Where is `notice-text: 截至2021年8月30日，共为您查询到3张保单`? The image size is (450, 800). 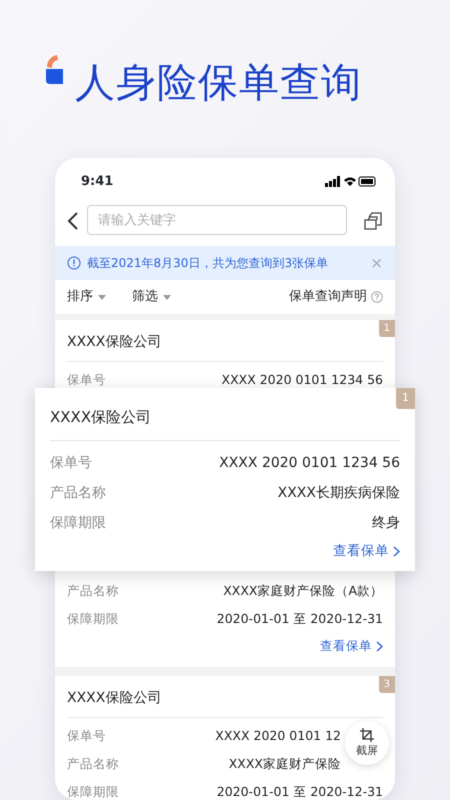 notice-text: 截至2021年8月30日，共为您查询到3张保单 is located at coordinates (208, 263).